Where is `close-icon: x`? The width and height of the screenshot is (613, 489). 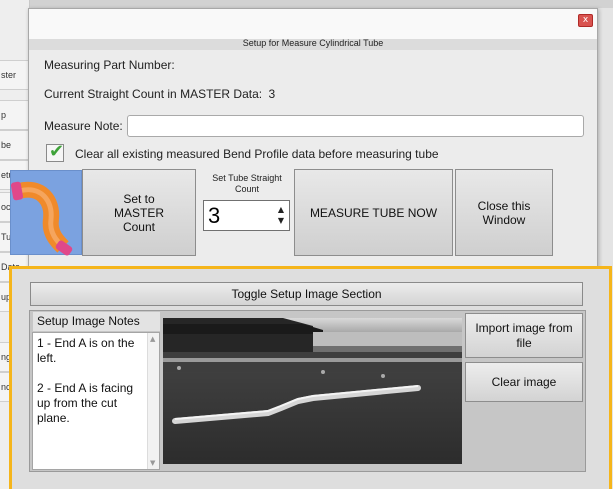
close-icon: x is located at coordinates (585, 20).